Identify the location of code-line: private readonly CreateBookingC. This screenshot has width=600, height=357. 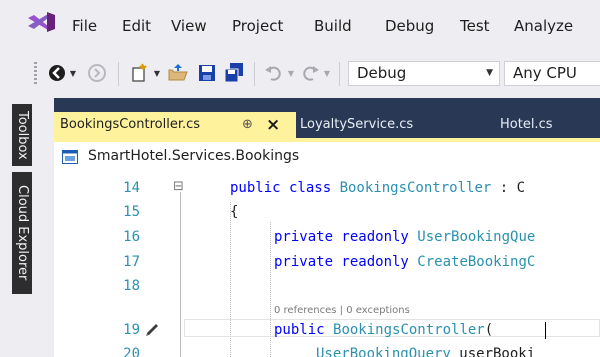
(404, 262).